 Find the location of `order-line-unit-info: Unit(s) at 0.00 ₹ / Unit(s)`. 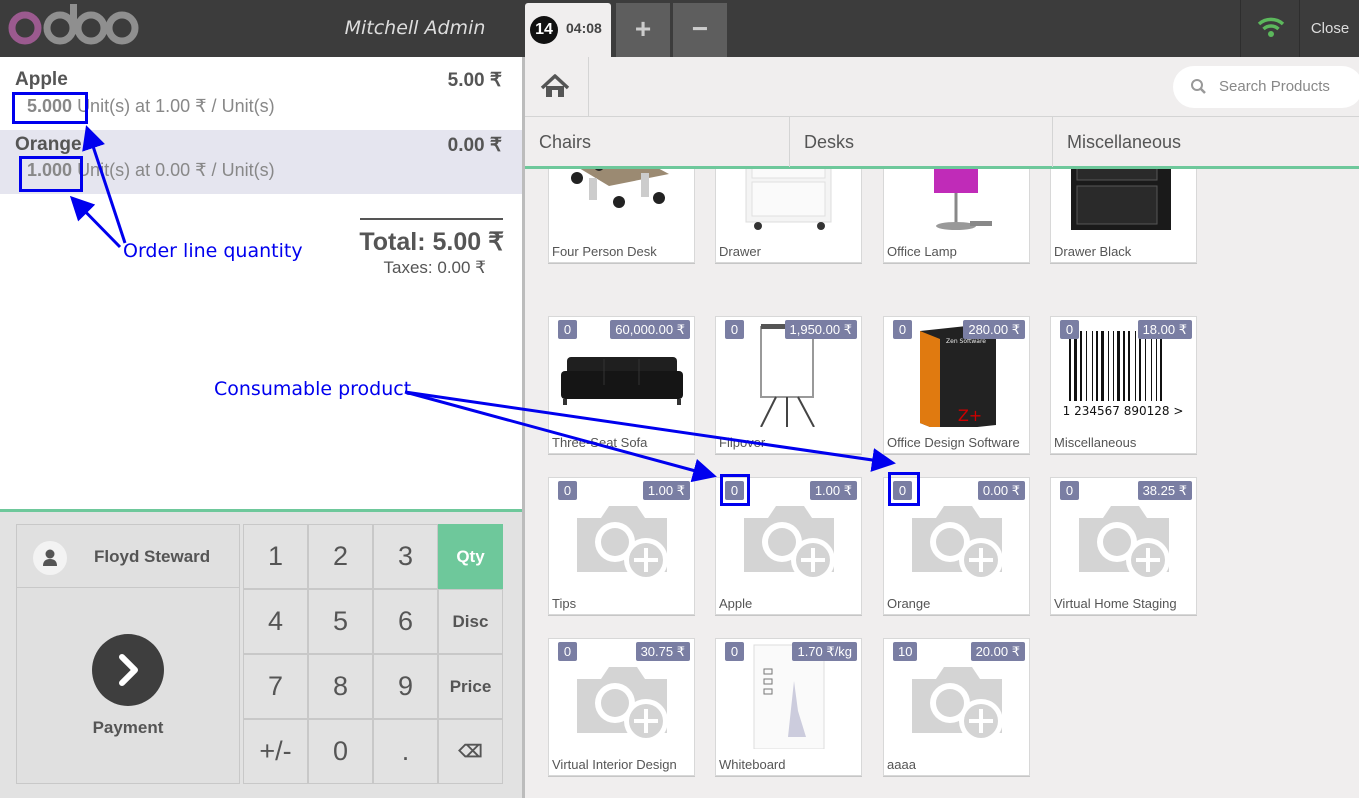

order-line-unit-info: Unit(s) at 0.00 ₹ / Unit(s) is located at coordinates (176, 170).